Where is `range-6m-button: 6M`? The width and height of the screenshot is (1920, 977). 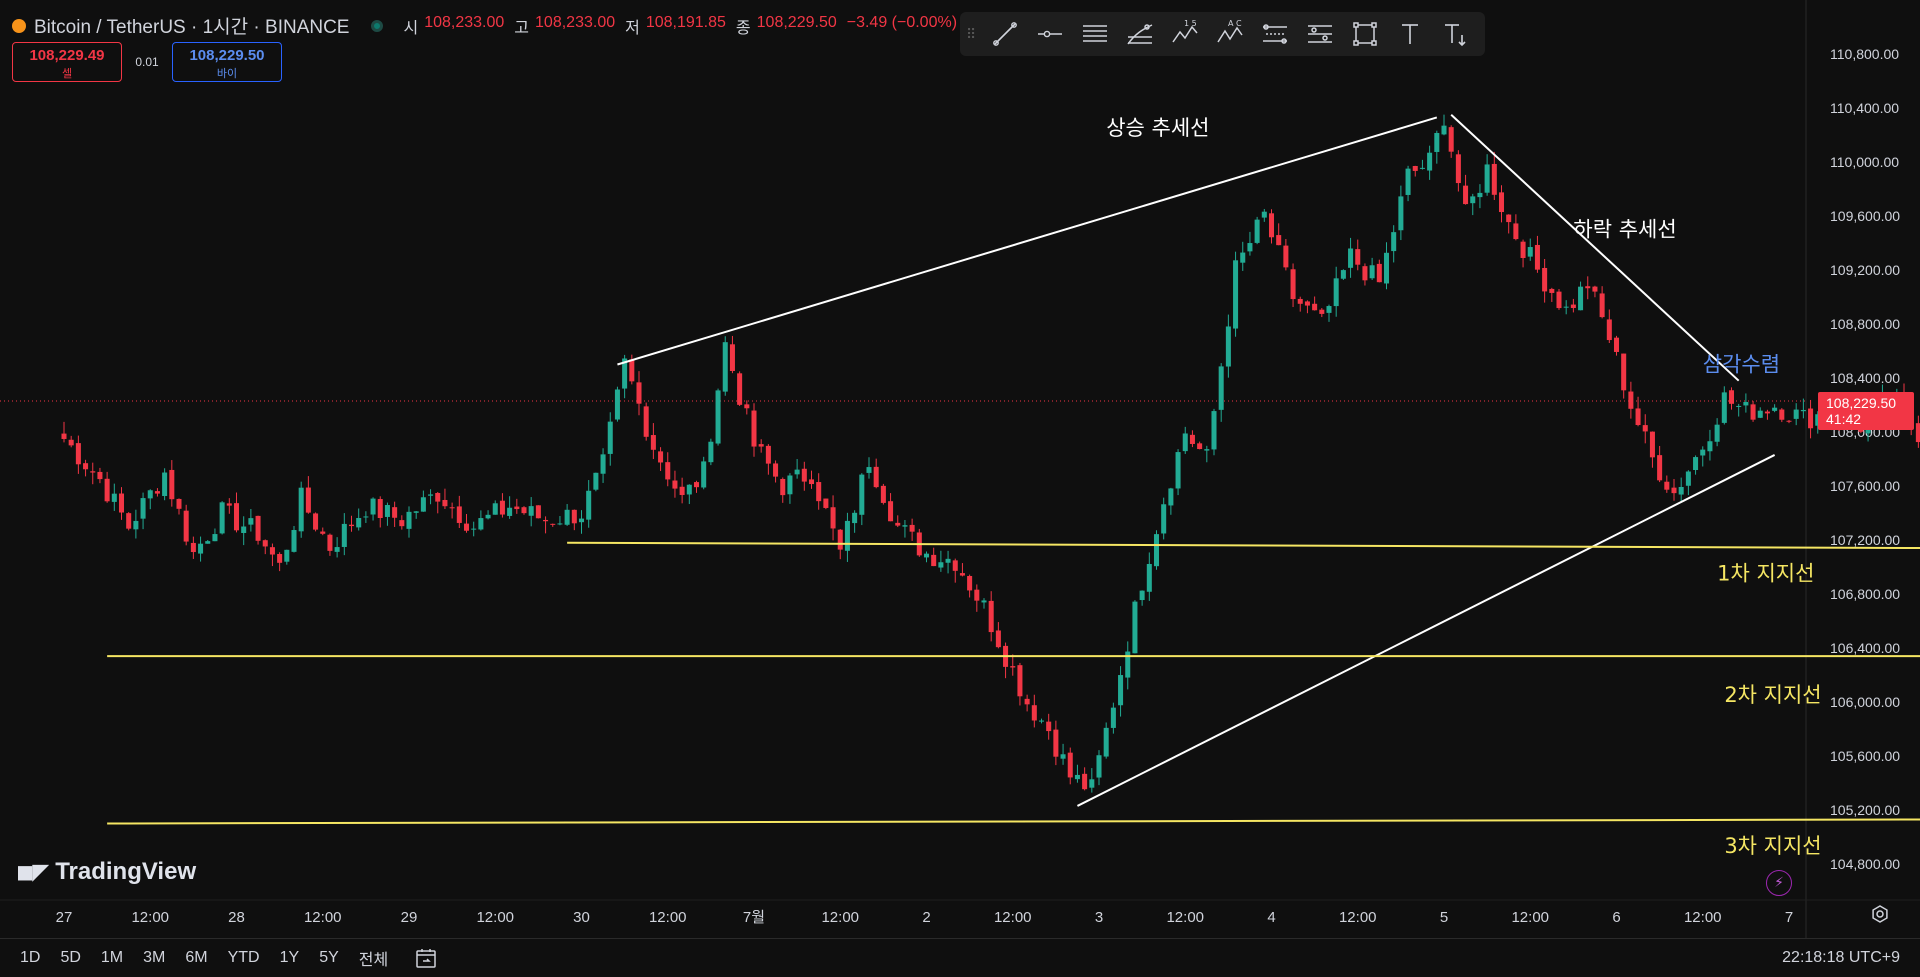
range-6m-button: 6M is located at coordinates (196, 958).